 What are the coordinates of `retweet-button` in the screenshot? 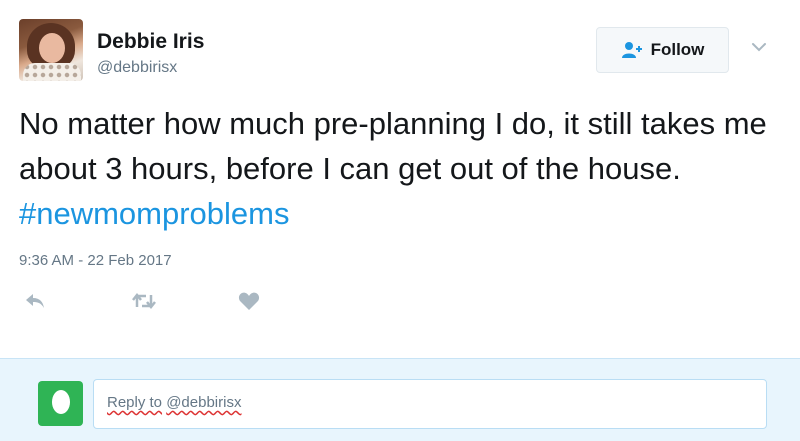 It's located at (144, 303).